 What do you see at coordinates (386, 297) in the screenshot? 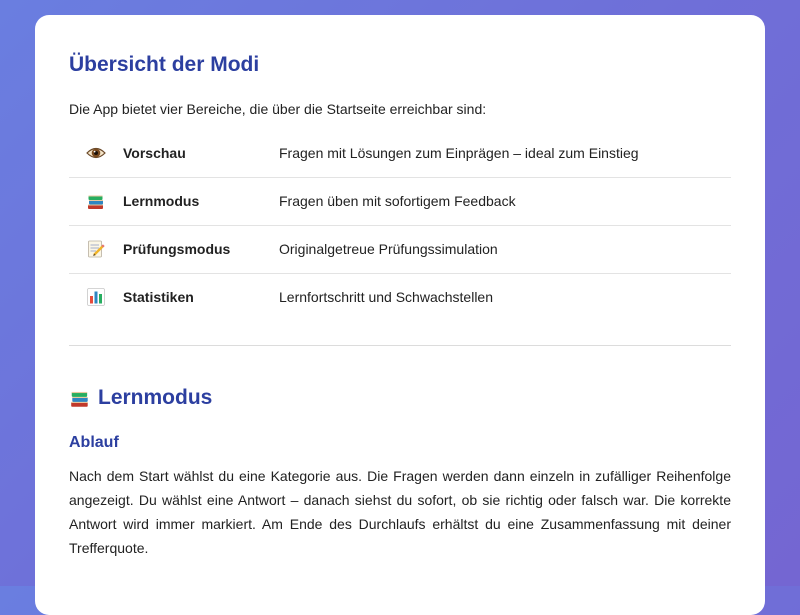
I see `mode-description: Lernfortschritt und Schwachstellen` at bounding box center [386, 297].